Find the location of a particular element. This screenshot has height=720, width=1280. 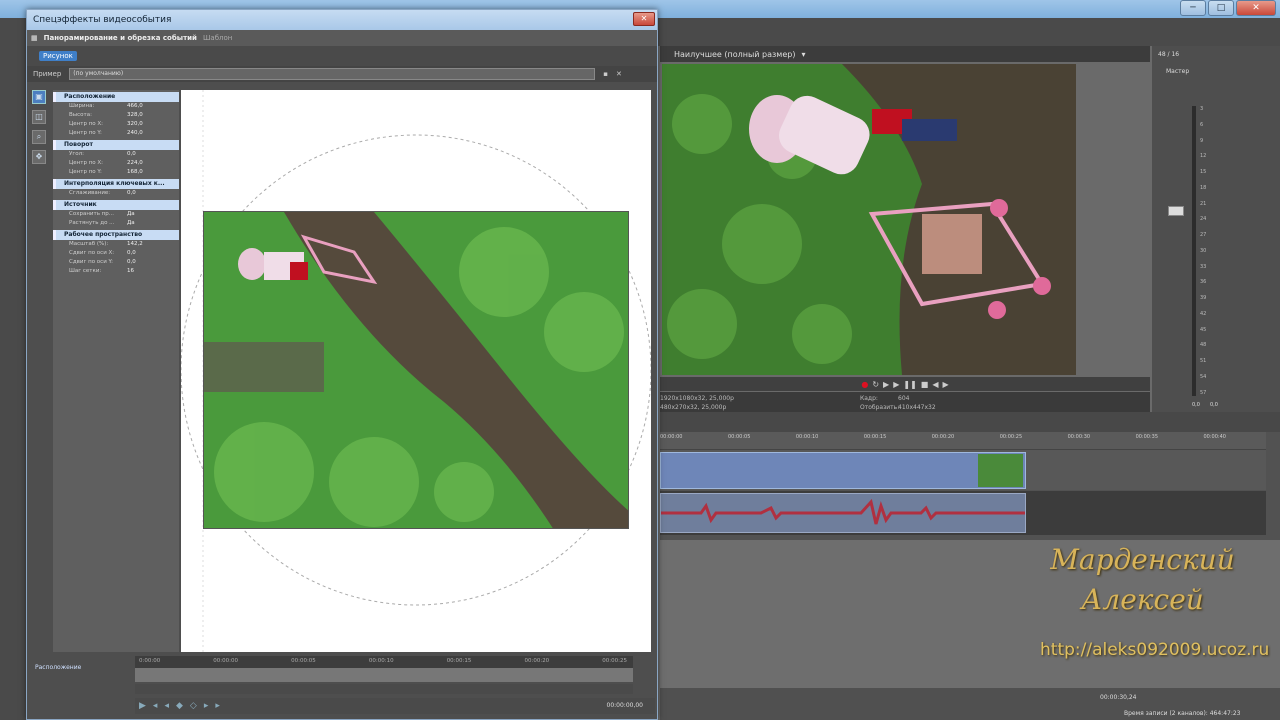

watermark-line2: Алексей is located at coordinates (1142, 599).